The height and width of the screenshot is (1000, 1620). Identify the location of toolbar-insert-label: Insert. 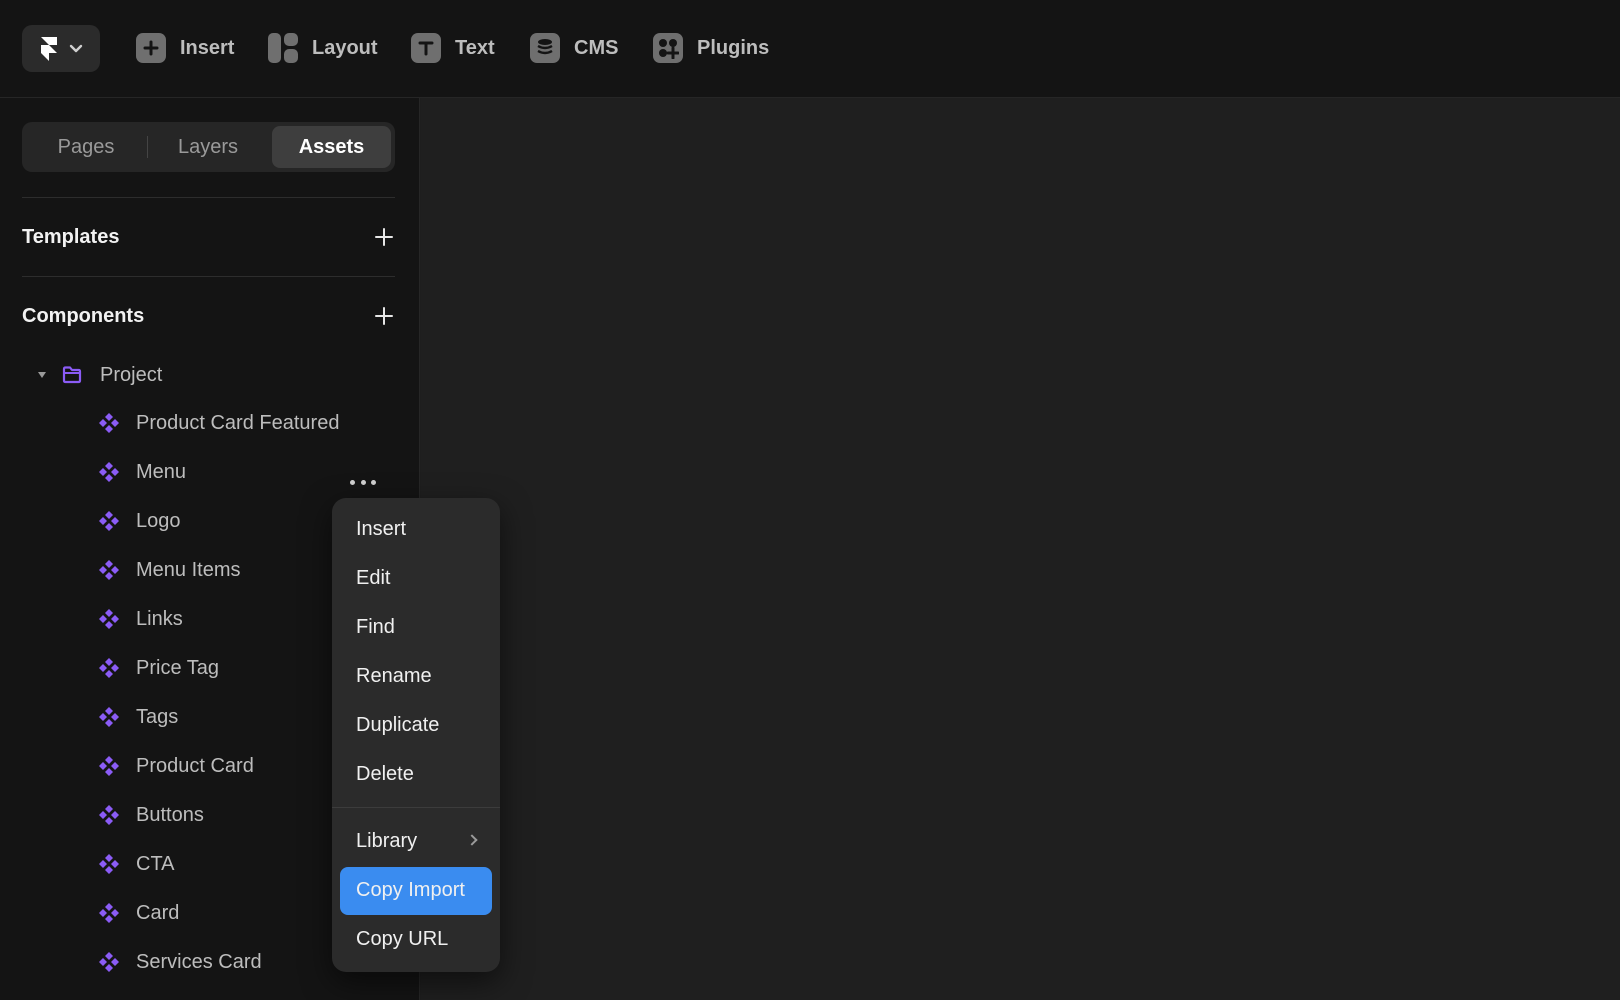
(207, 47).